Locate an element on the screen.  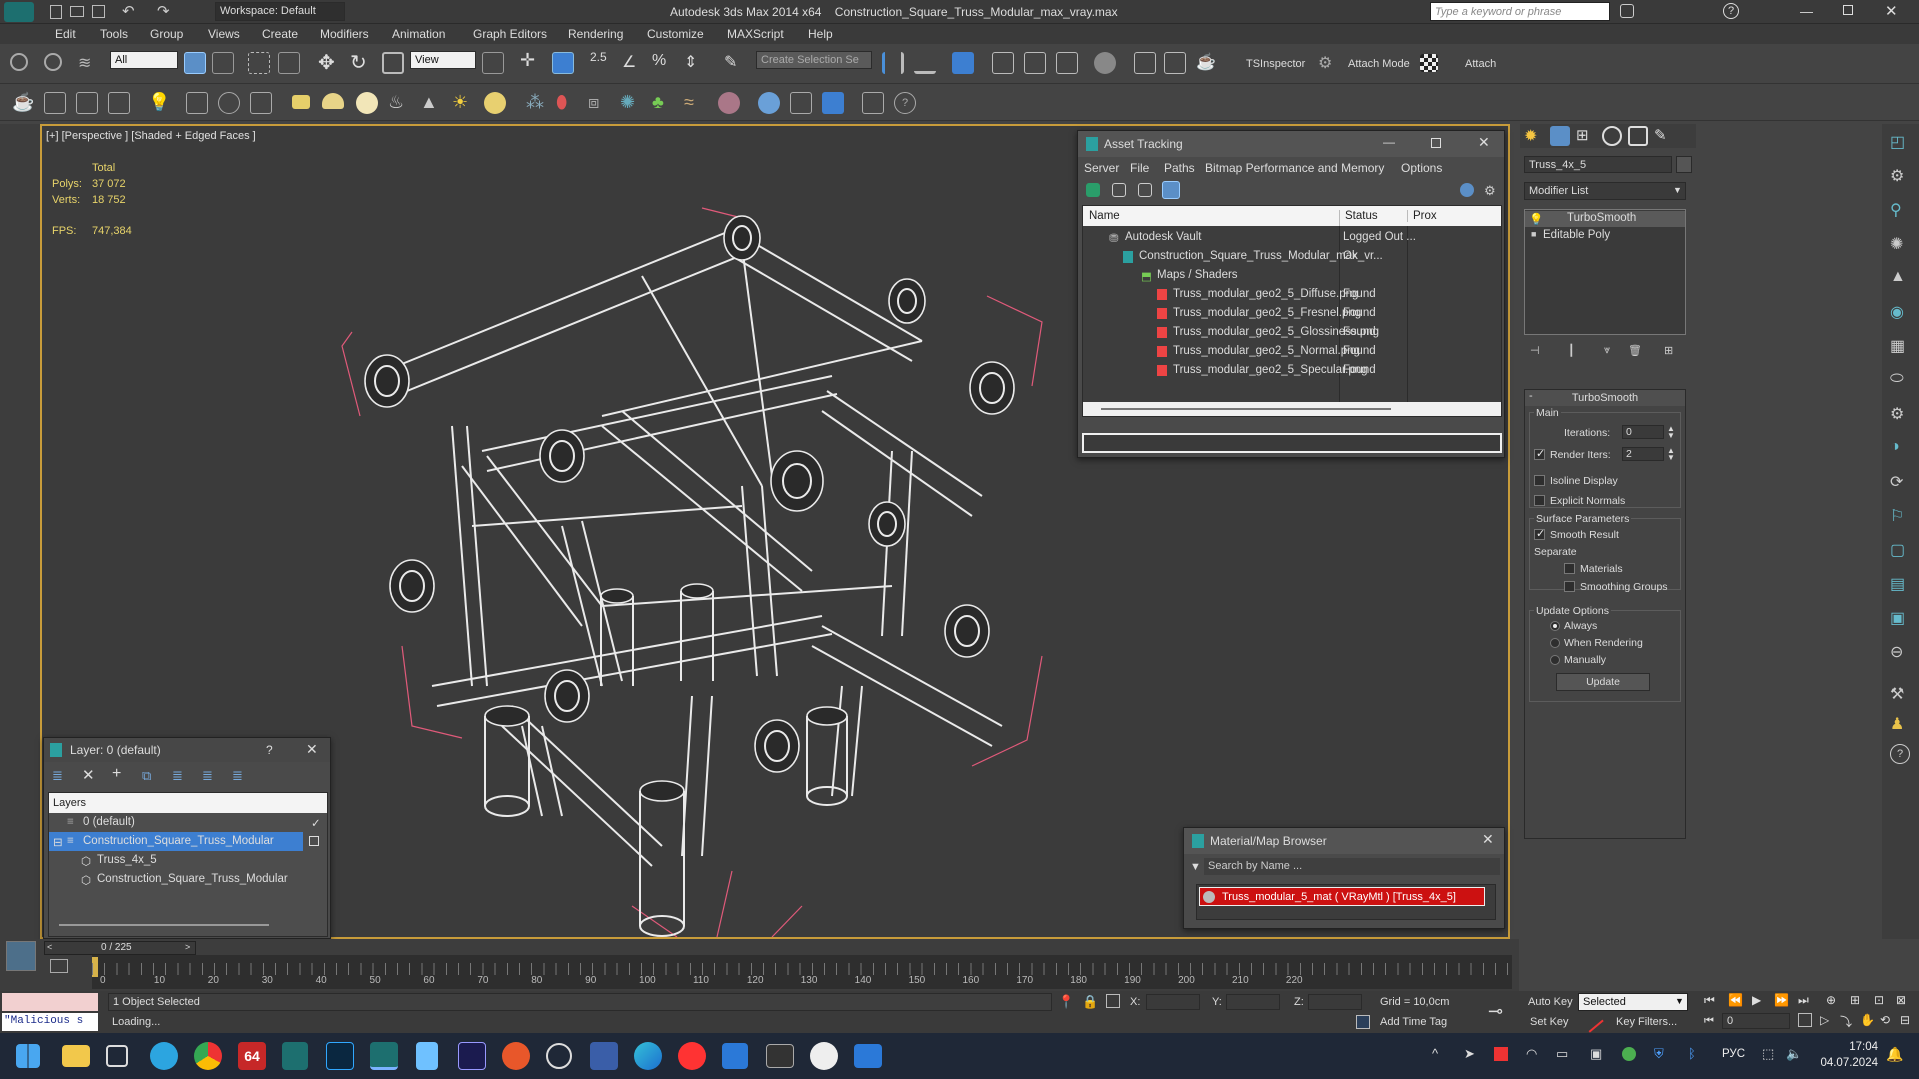
search-app-icon is located at coordinates (559, 1056).